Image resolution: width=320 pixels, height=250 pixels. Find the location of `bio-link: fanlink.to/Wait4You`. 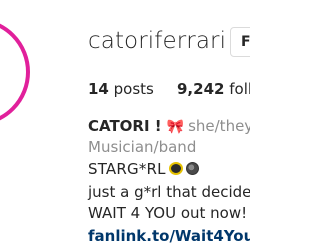

bio-link: fanlink.to/Wait4You is located at coordinates (169, 236).